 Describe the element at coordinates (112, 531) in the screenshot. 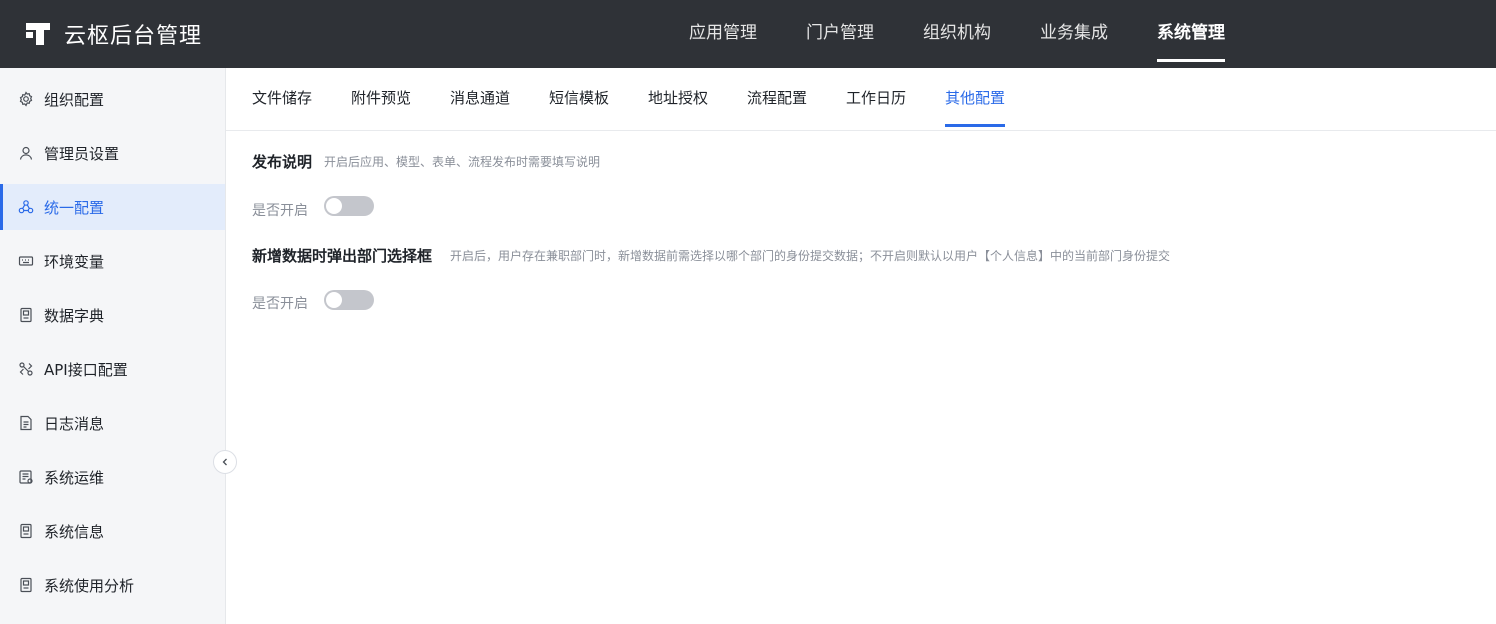

I see `sidebar-item-system-info: 系统信息` at that location.